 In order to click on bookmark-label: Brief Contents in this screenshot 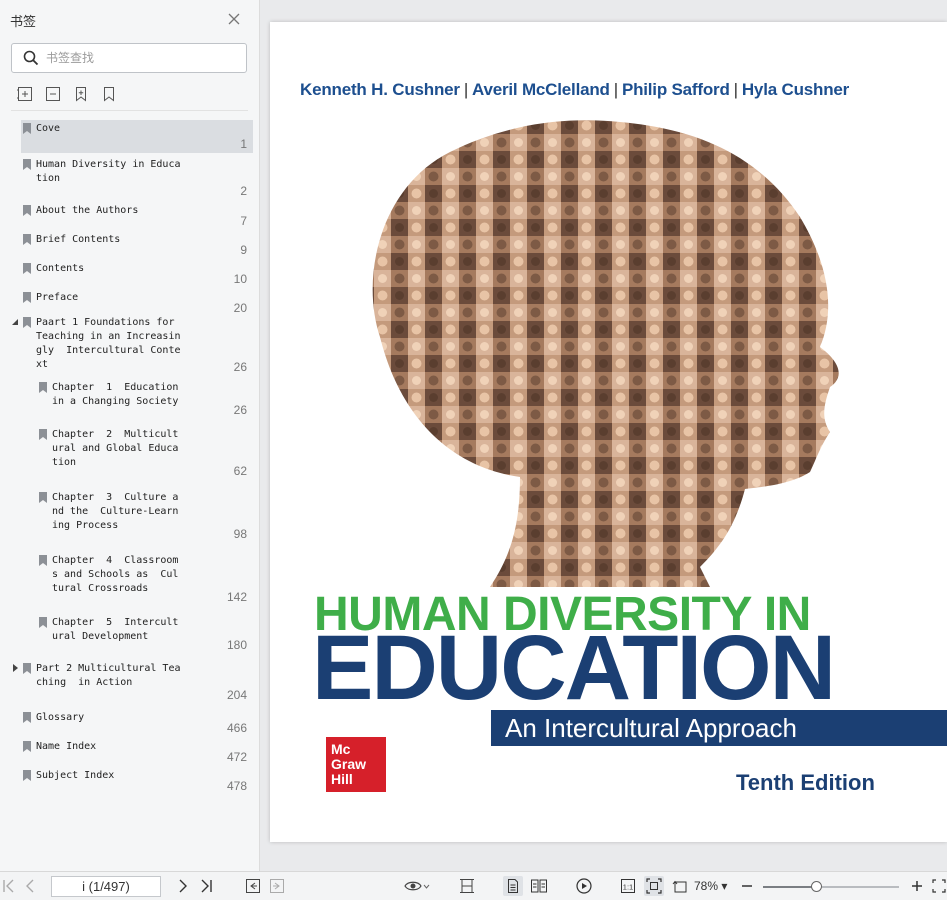, I will do `click(78, 239)`.